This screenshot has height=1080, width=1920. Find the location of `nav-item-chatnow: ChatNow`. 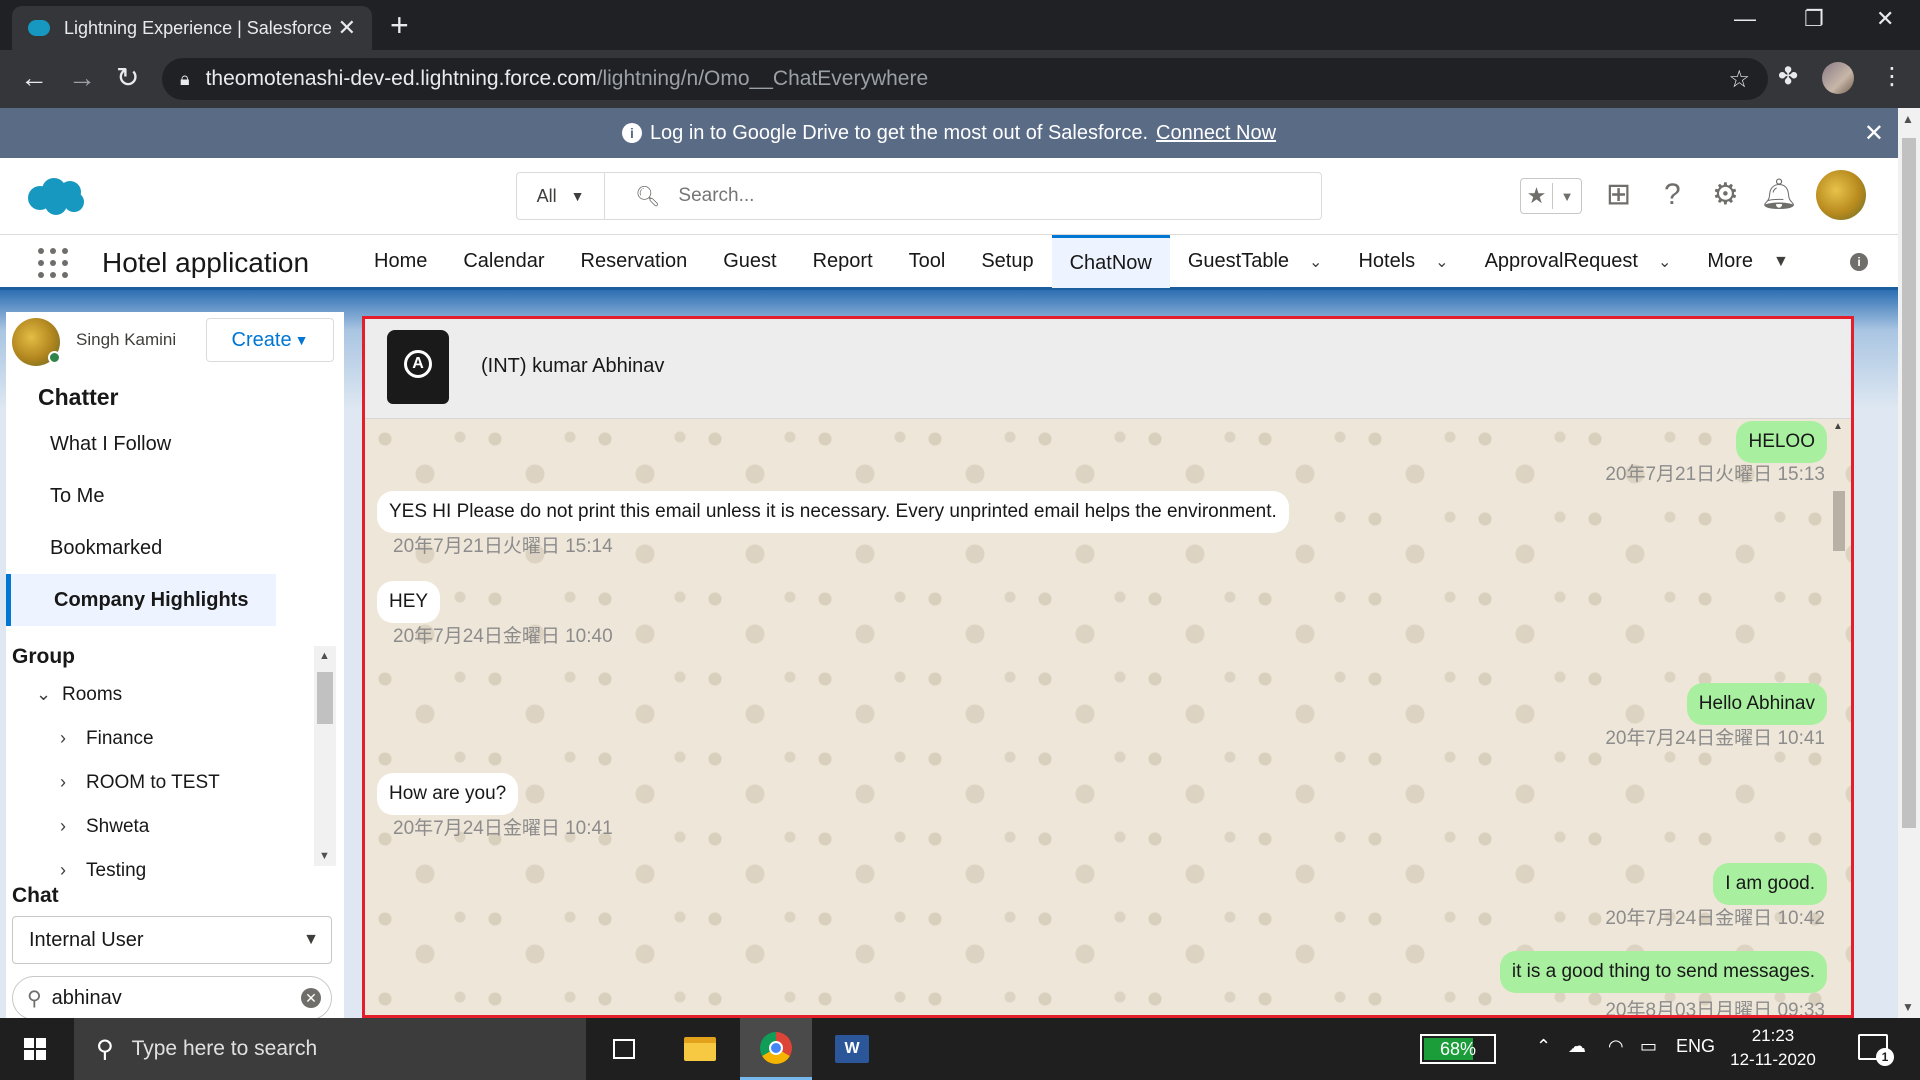

nav-item-chatnow: ChatNow is located at coordinates (1110, 261).